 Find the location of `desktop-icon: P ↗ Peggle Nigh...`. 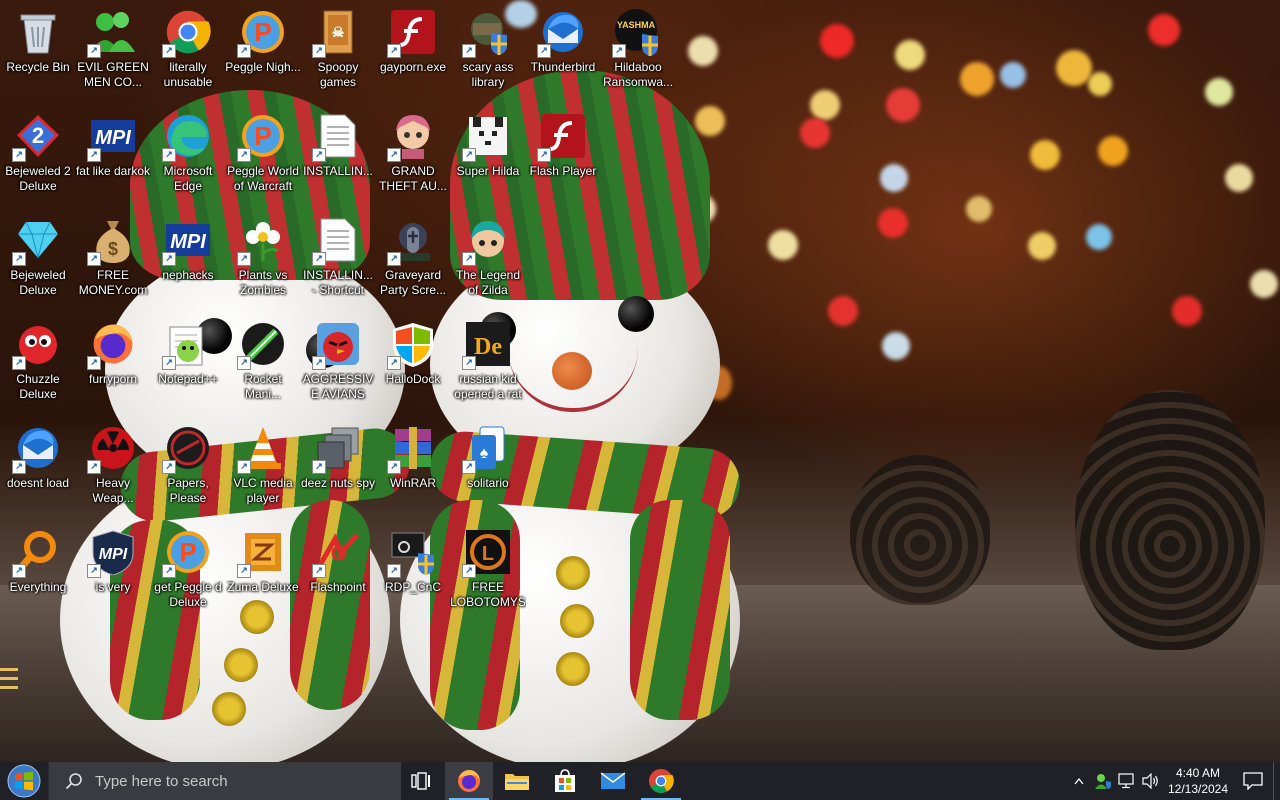

desktop-icon: P ↗ Peggle Nigh... is located at coordinates (263, 54).